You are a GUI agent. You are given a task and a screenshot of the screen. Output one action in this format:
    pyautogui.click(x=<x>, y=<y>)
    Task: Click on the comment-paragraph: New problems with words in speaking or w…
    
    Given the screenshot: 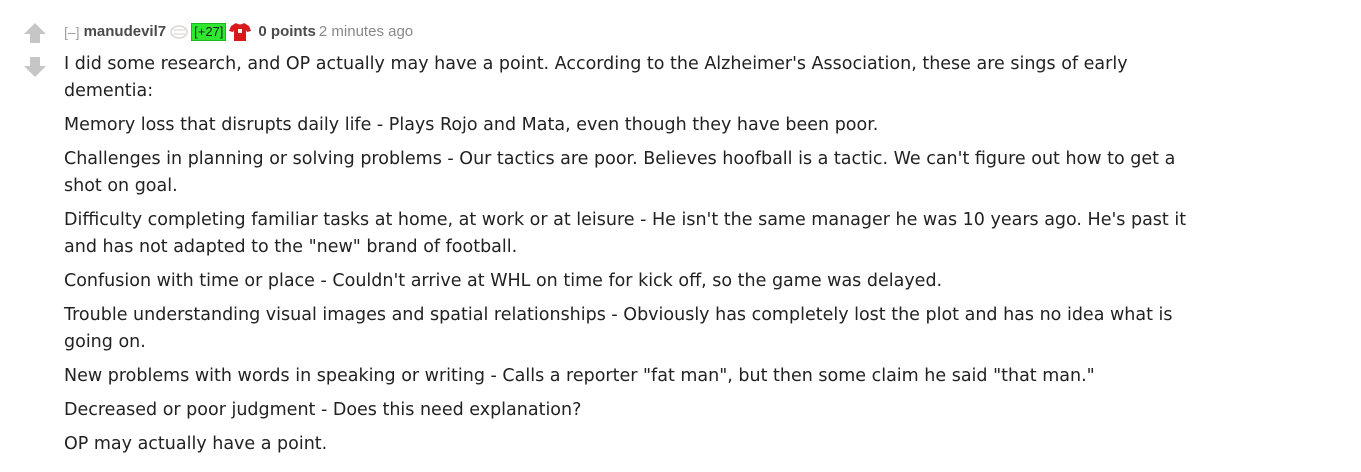 What is the action you would take?
    pyautogui.click(x=579, y=376)
    